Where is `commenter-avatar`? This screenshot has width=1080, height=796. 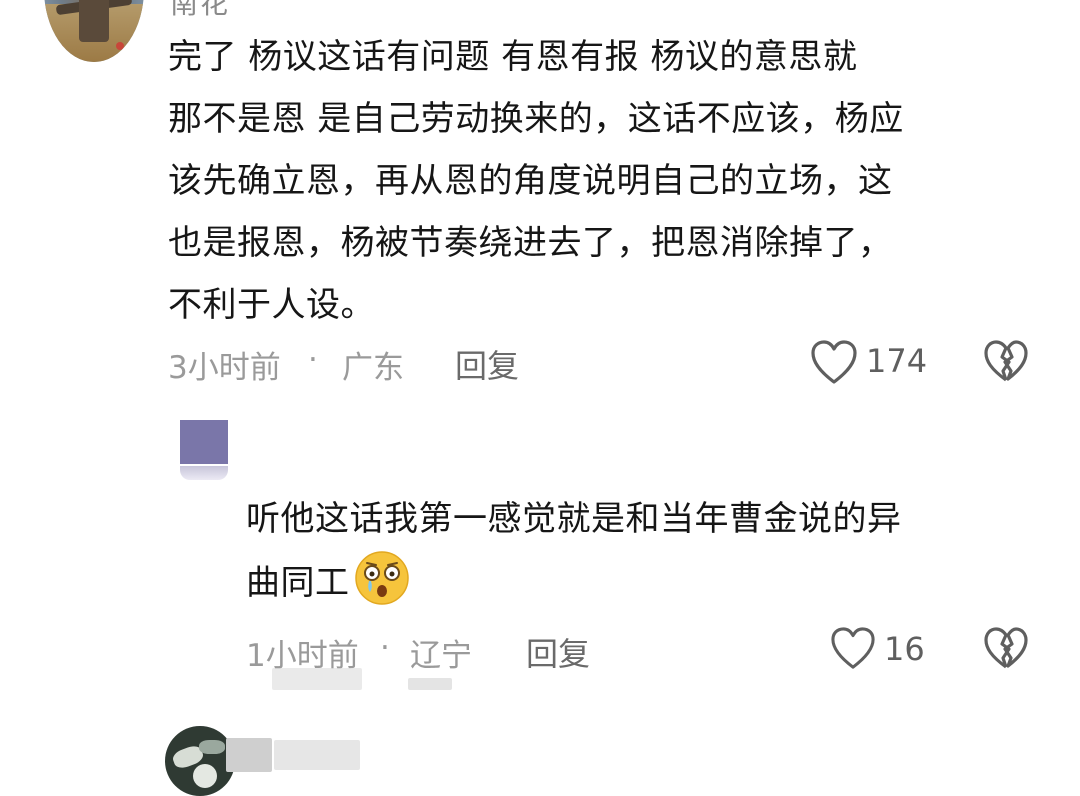
commenter-avatar is located at coordinates (94, 31).